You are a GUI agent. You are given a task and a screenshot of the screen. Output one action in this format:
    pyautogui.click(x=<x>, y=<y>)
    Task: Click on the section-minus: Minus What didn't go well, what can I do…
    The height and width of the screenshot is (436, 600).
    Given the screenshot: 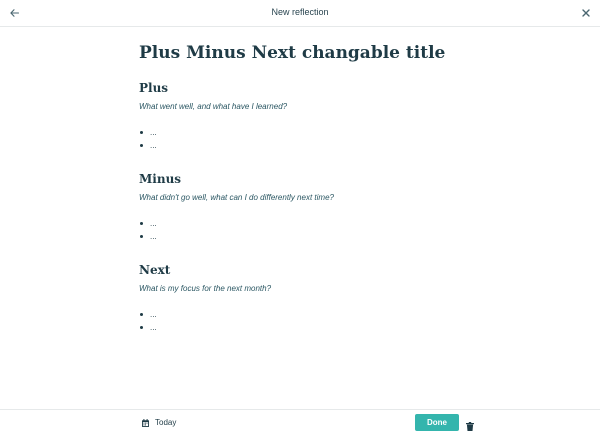 What is the action you would take?
    pyautogui.click(x=304, y=207)
    